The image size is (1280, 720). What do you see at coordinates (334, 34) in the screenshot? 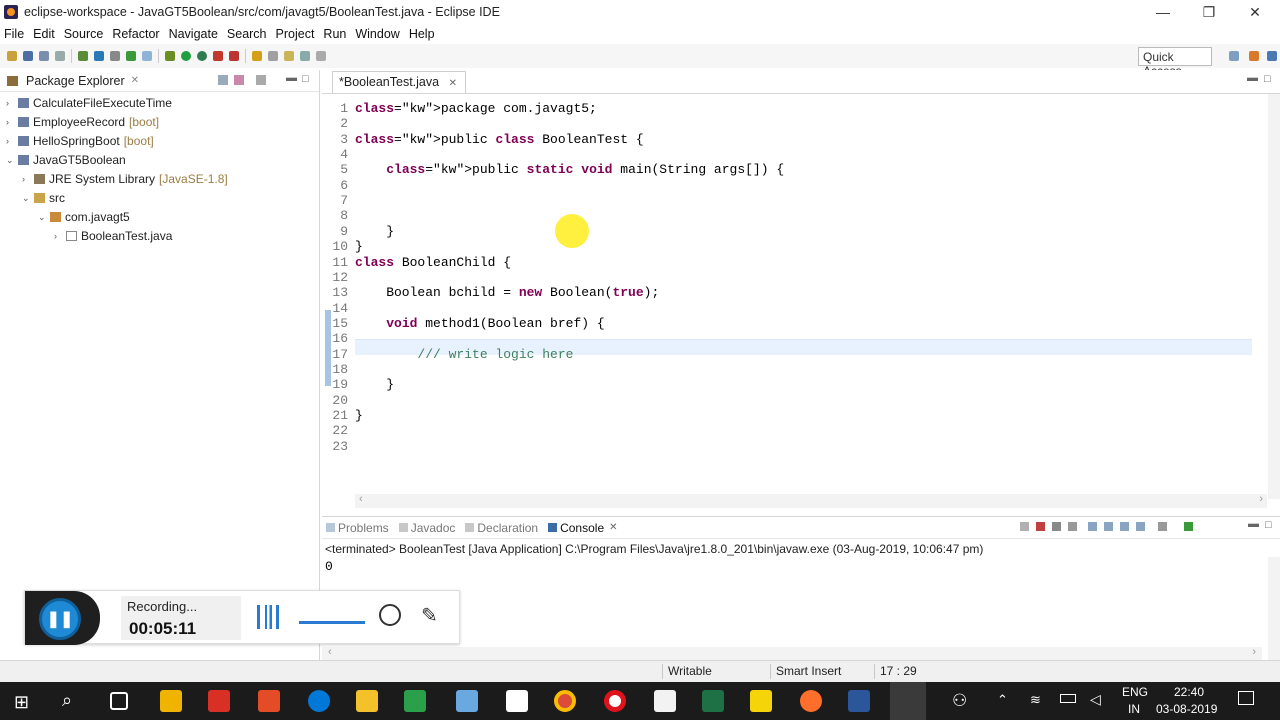
I see `menu-run: Run` at bounding box center [334, 34].